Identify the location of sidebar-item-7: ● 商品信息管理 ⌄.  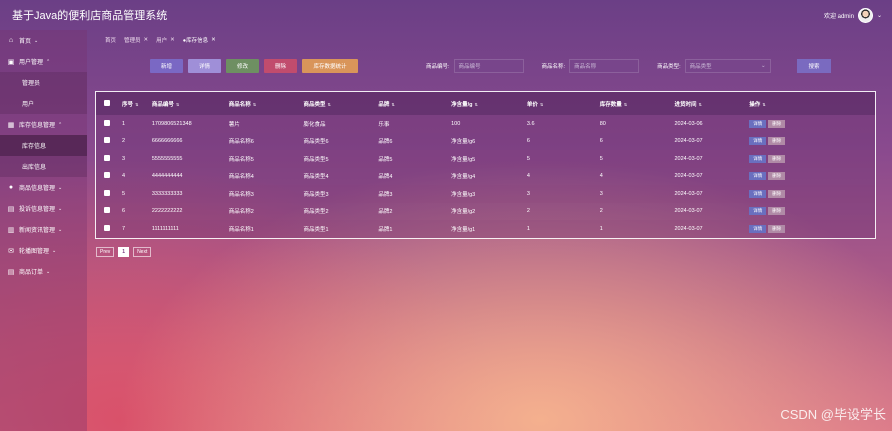
(43, 187).